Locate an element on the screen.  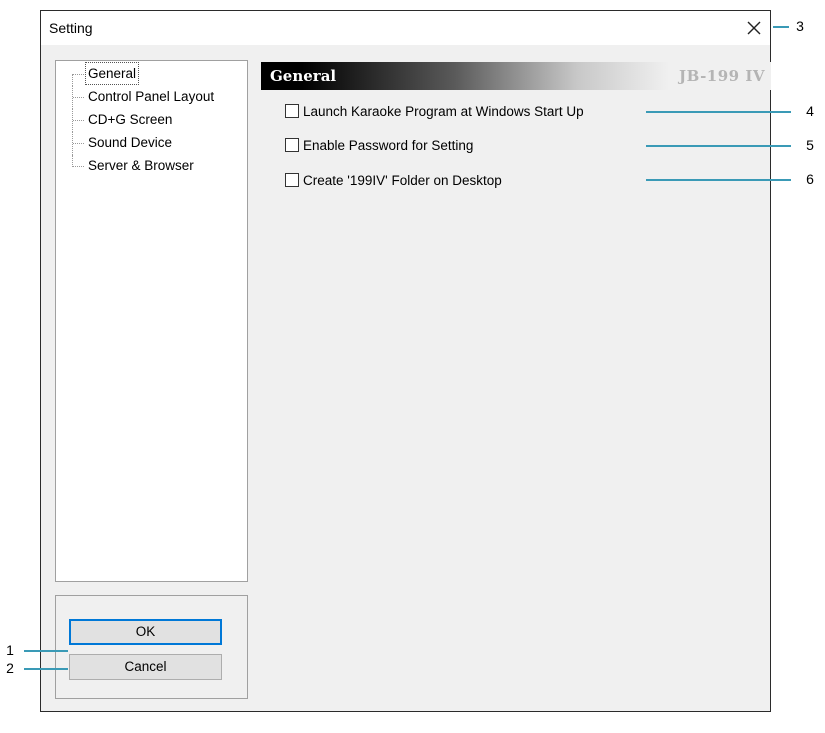
callout-number: 2 is located at coordinates (10, 668).